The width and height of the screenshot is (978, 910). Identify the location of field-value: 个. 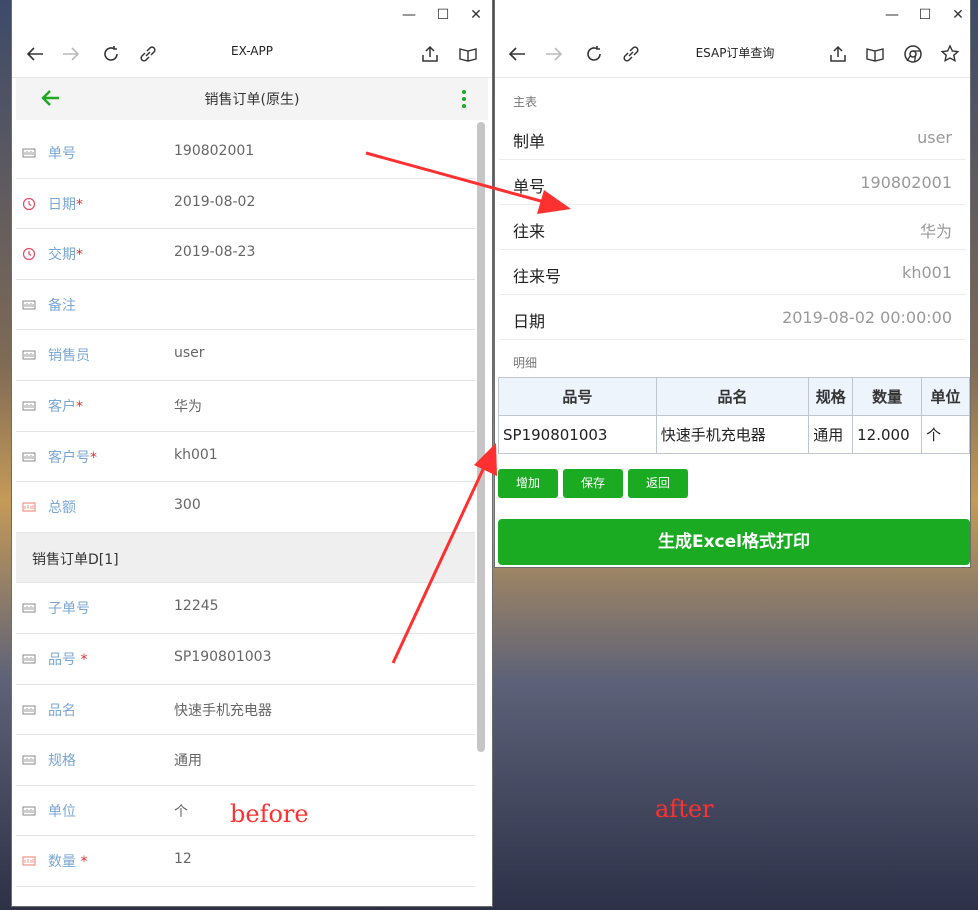
(181, 811).